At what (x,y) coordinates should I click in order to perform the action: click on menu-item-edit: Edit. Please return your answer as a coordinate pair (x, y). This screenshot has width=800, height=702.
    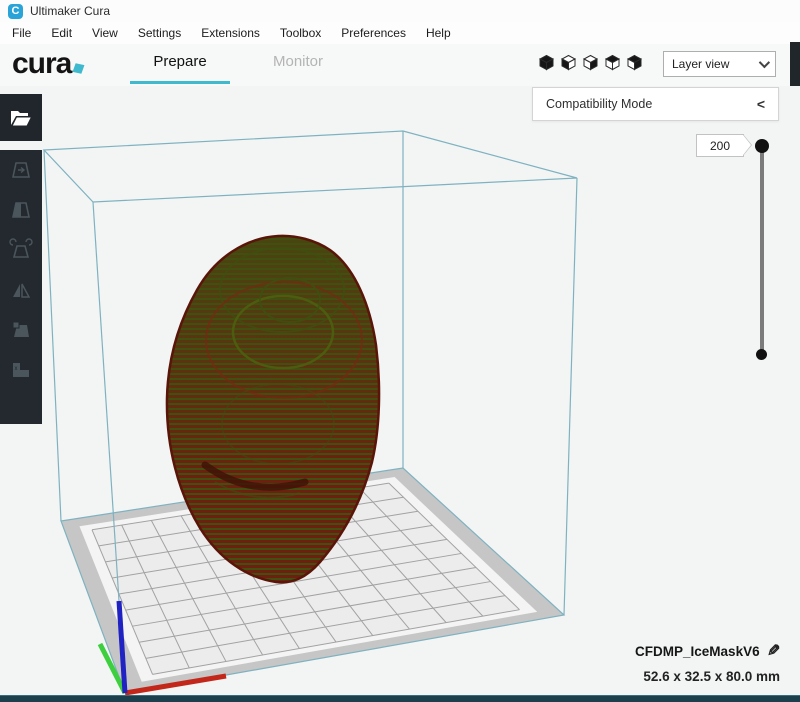
    Looking at the image, I should click on (61, 33).